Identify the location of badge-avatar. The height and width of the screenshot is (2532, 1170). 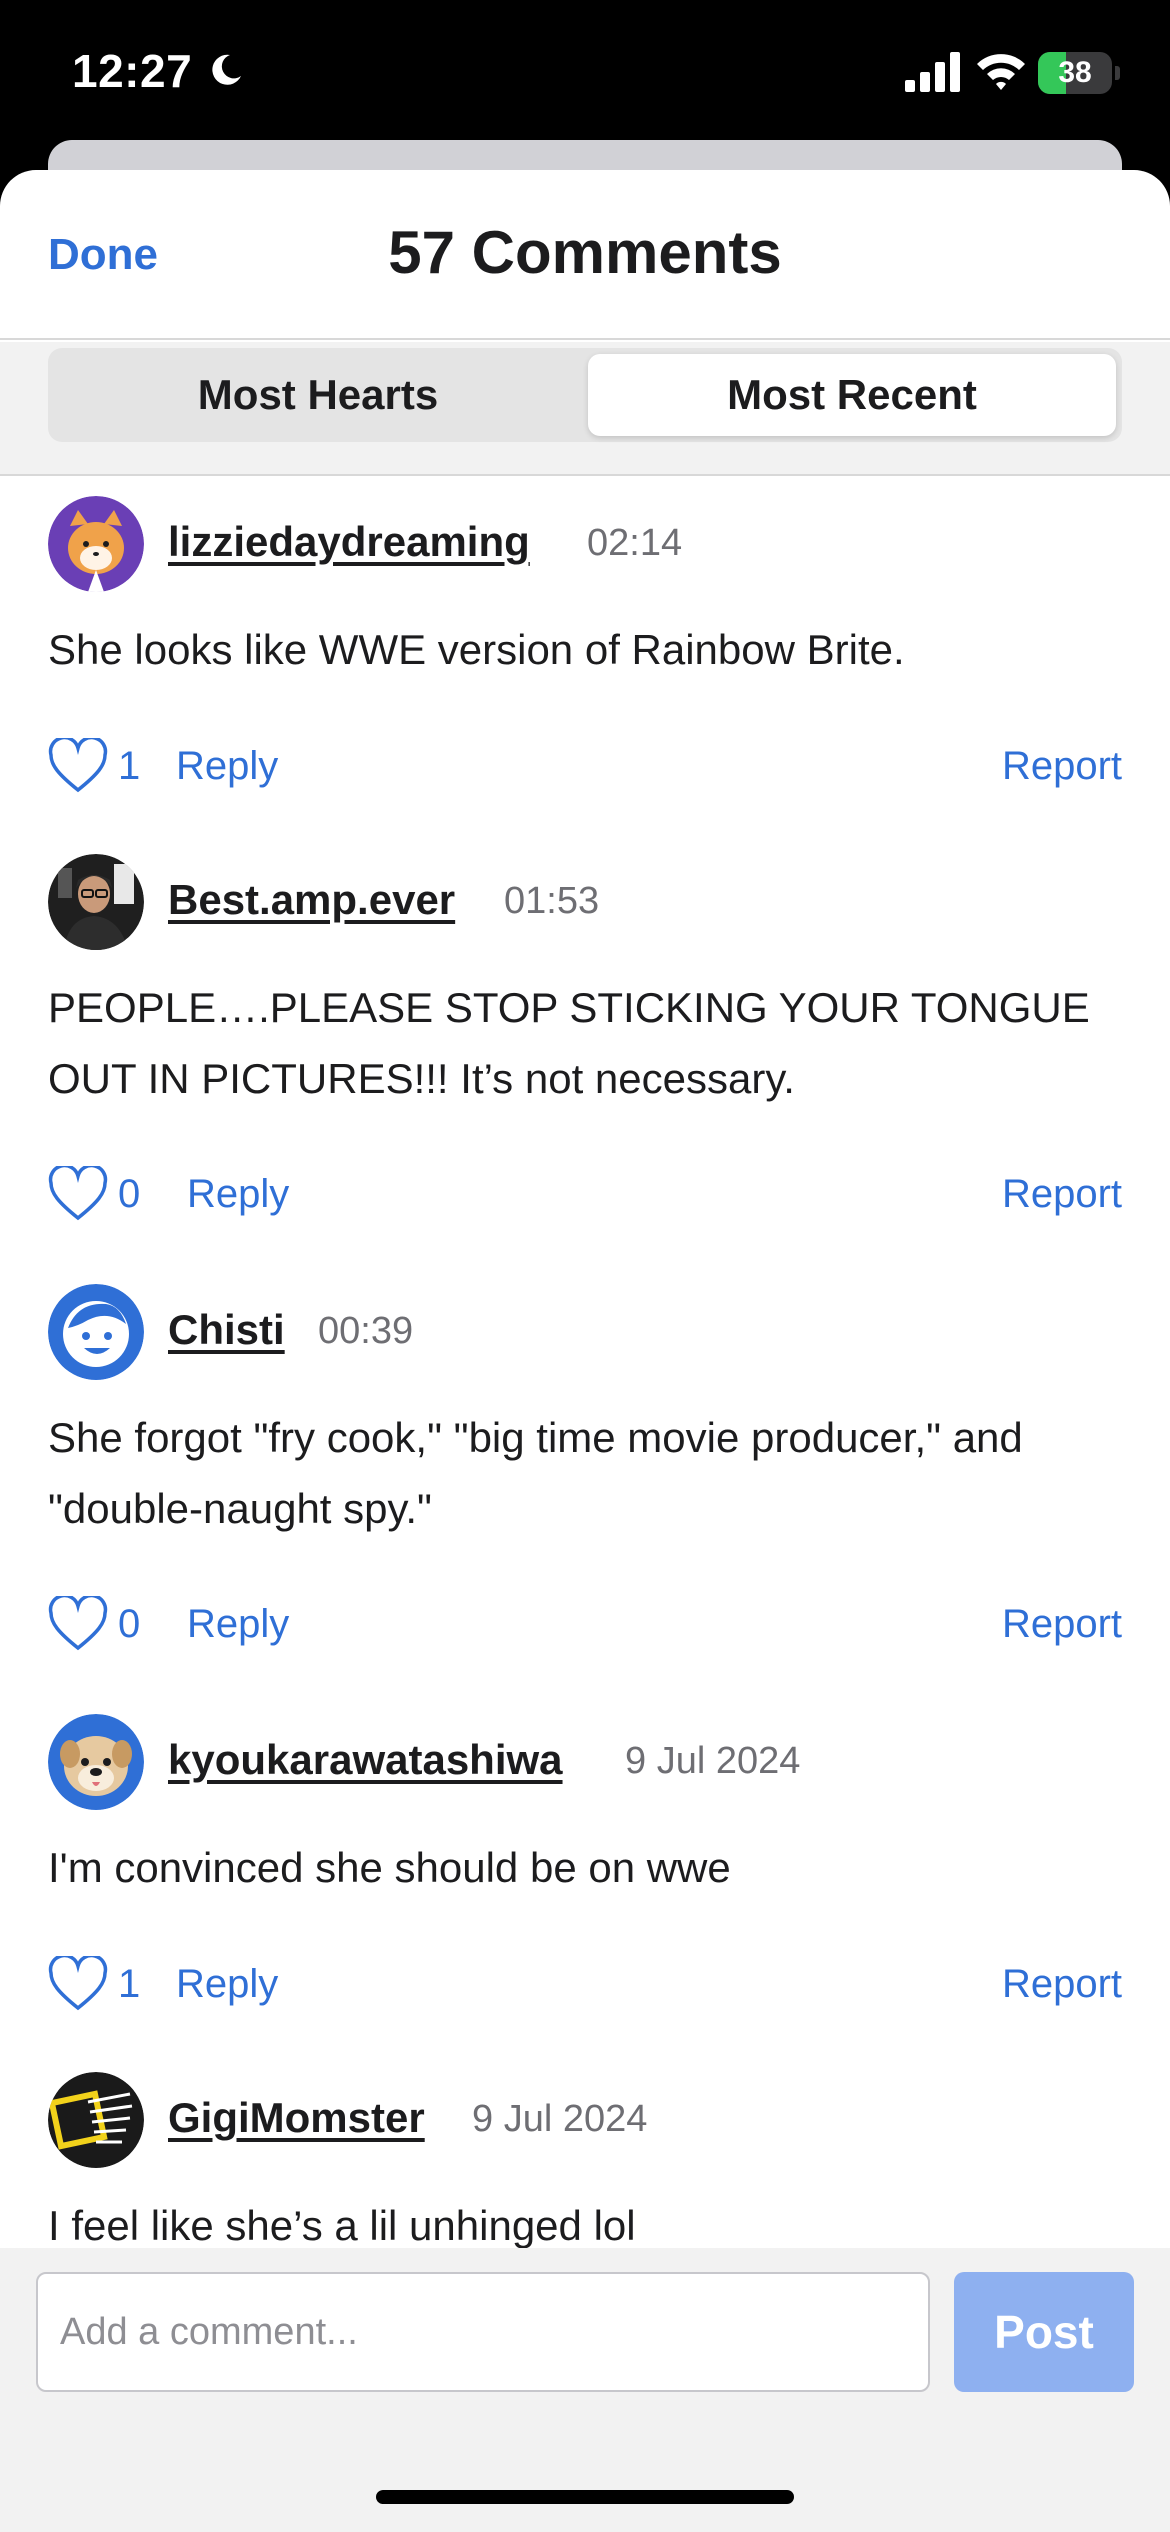
(96, 2120).